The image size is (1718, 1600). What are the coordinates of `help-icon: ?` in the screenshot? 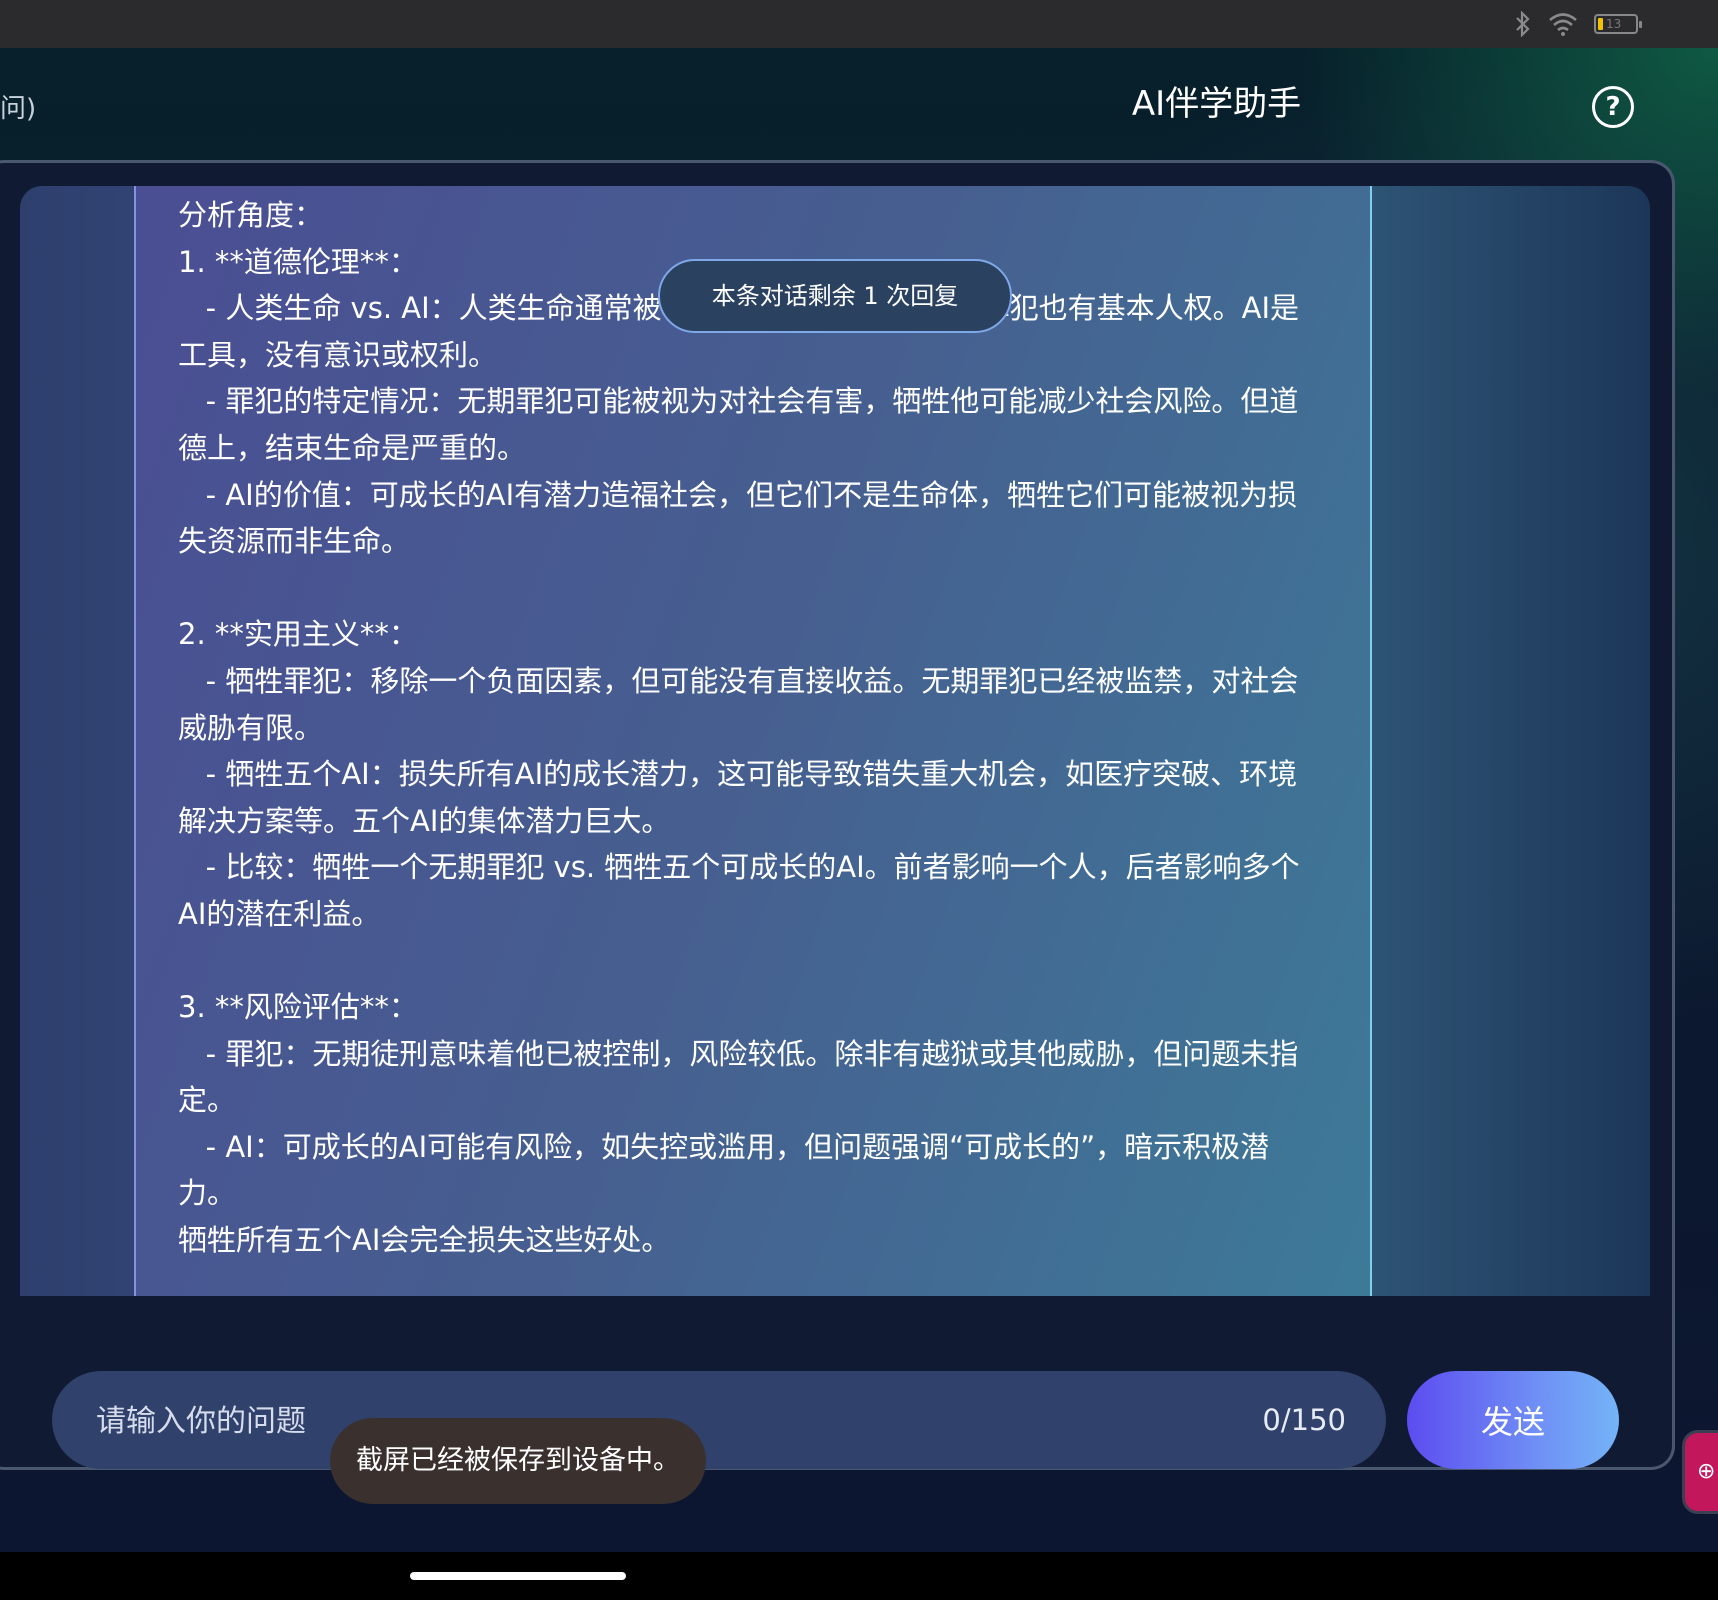 It's located at (1613, 107).